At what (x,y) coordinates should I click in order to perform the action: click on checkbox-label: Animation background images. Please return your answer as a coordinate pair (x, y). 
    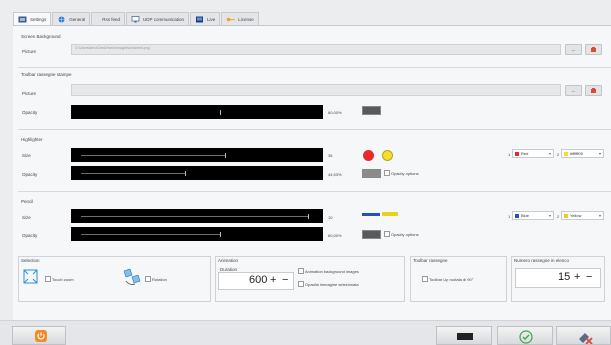
    Looking at the image, I should click on (332, 271).